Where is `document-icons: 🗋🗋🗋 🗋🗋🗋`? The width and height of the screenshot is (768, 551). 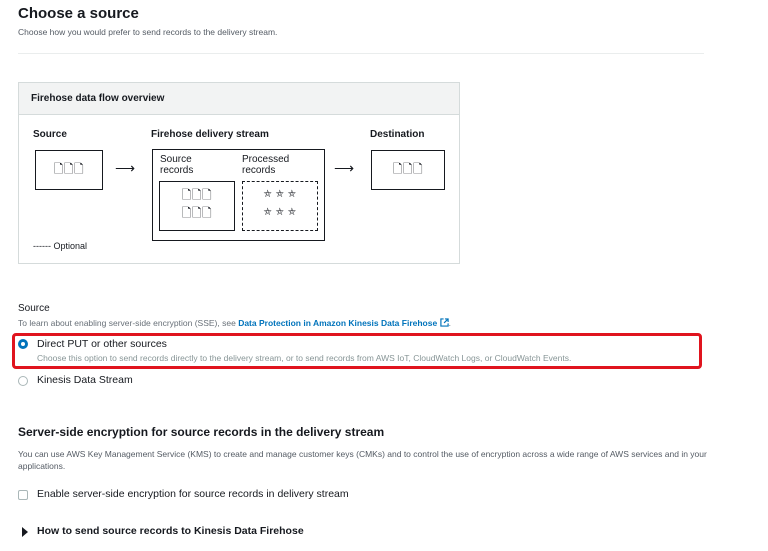 document-icons: 🗋🗋🗋 🗋🗋🗋 is located at coordinates (197, 204).